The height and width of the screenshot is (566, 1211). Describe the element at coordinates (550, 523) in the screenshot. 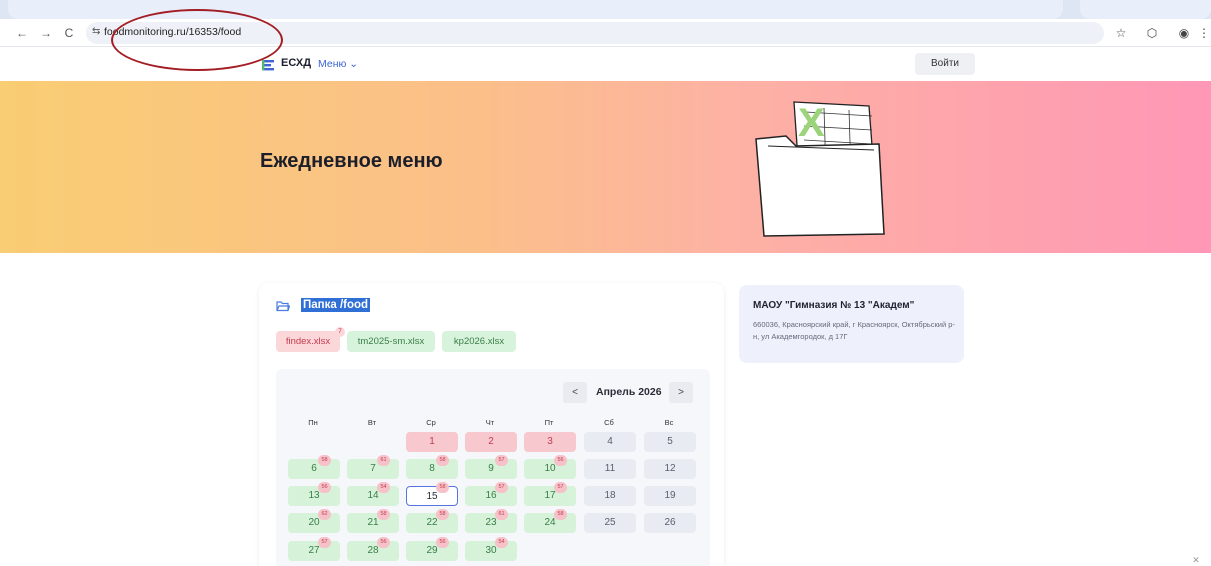

I see `calendar-day: 24` at that location.